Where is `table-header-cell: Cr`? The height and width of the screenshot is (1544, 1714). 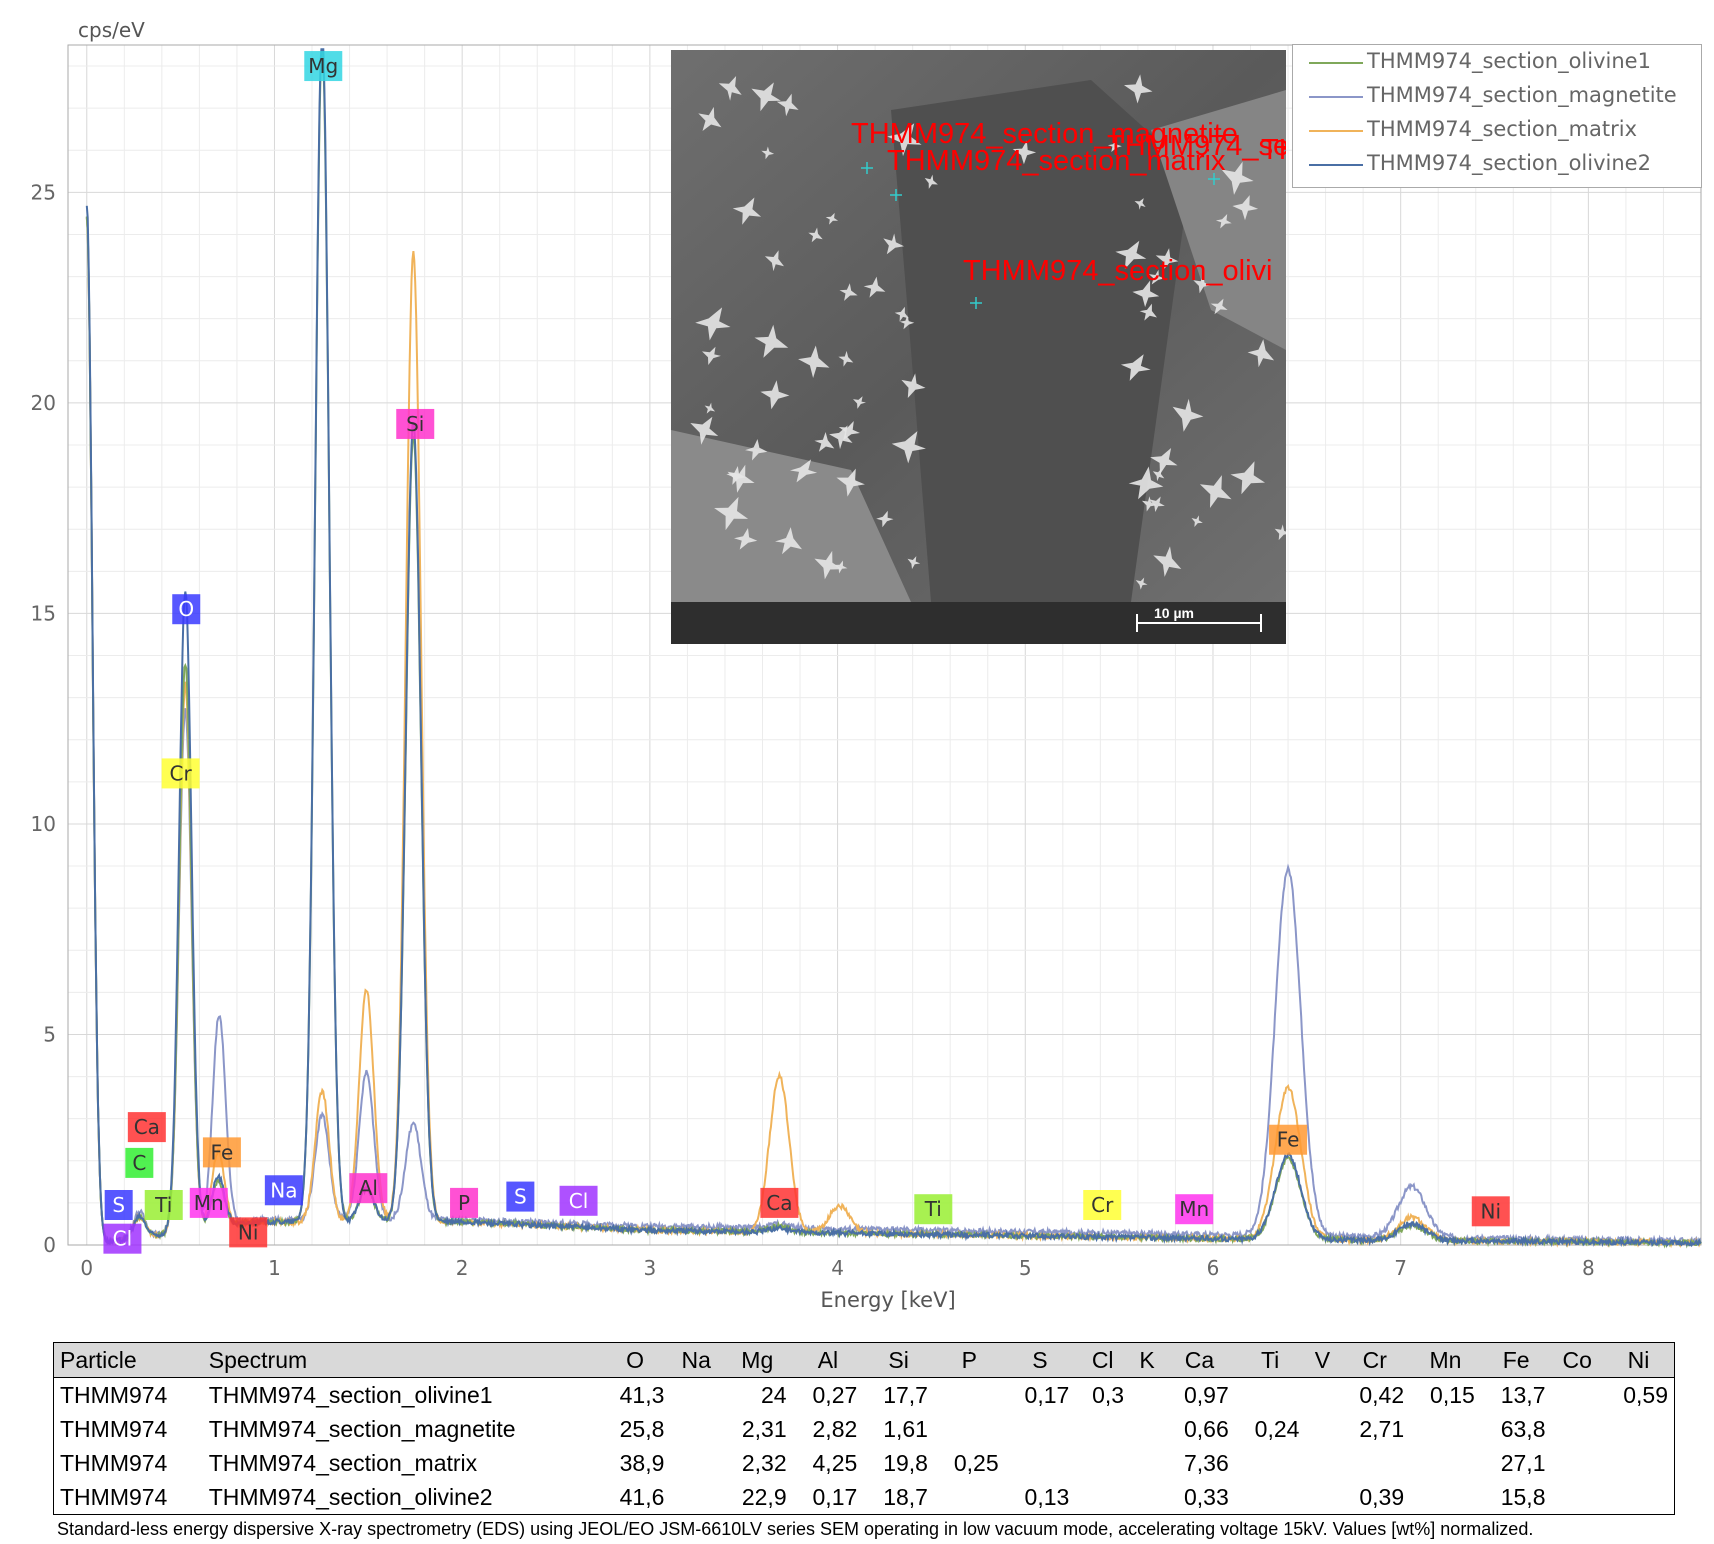
table-header-cell: Cr is located at coordinates (1375, 1360).